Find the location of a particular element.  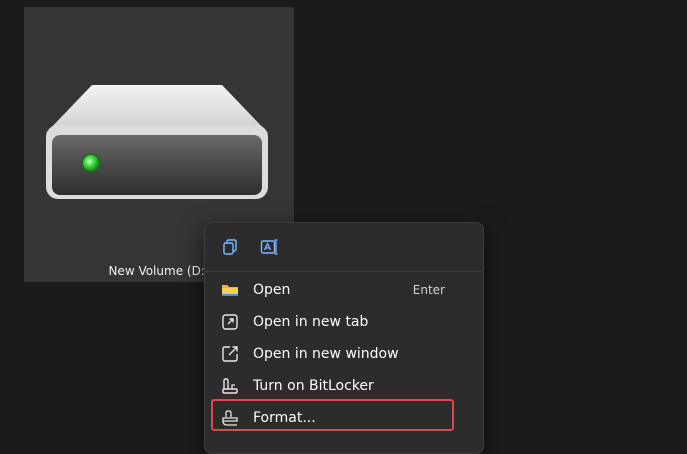

drive-icon is located at coordinates (157, 142).